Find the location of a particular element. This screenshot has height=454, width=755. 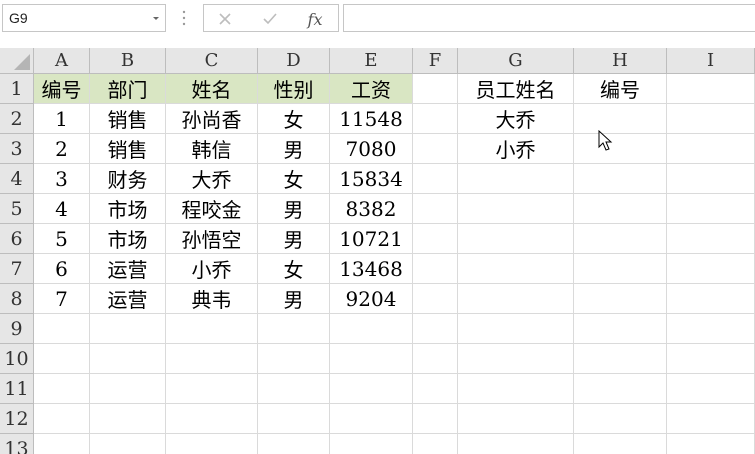

column-header-C: C is located at coordinates (212, 61).